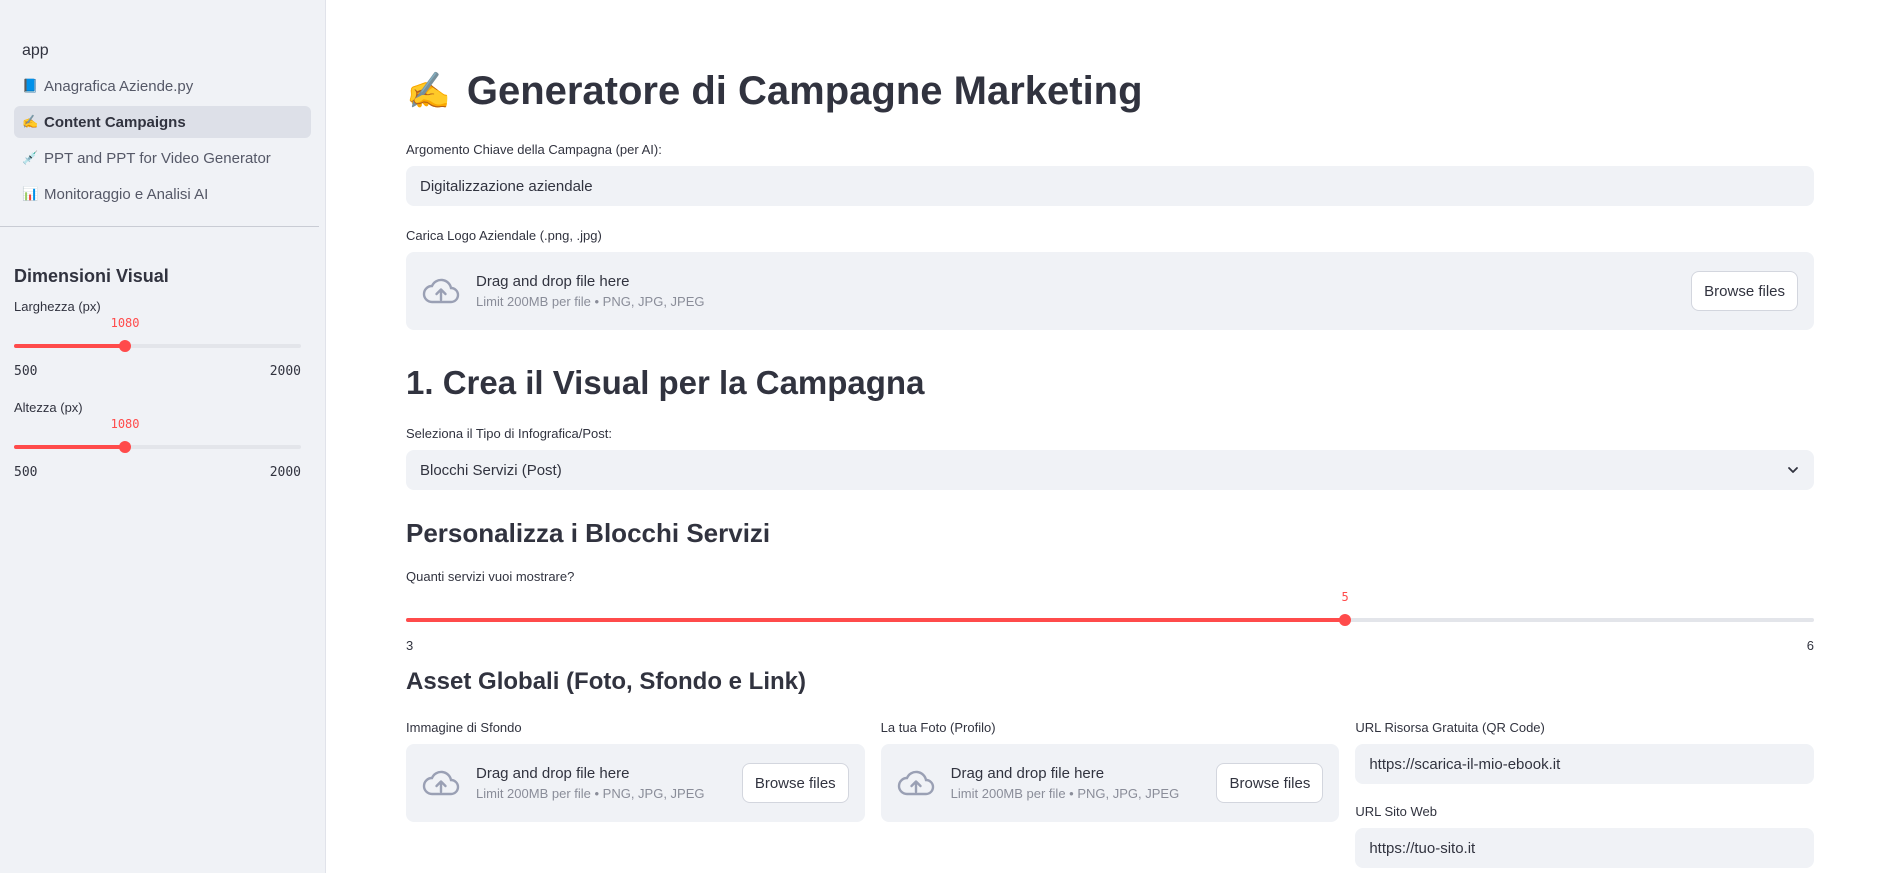 The height and width of the screenshot is (873, 1885). I want to click on section-visual-title: 1. Crea il Visual per la Campagna, so click(665, 382).